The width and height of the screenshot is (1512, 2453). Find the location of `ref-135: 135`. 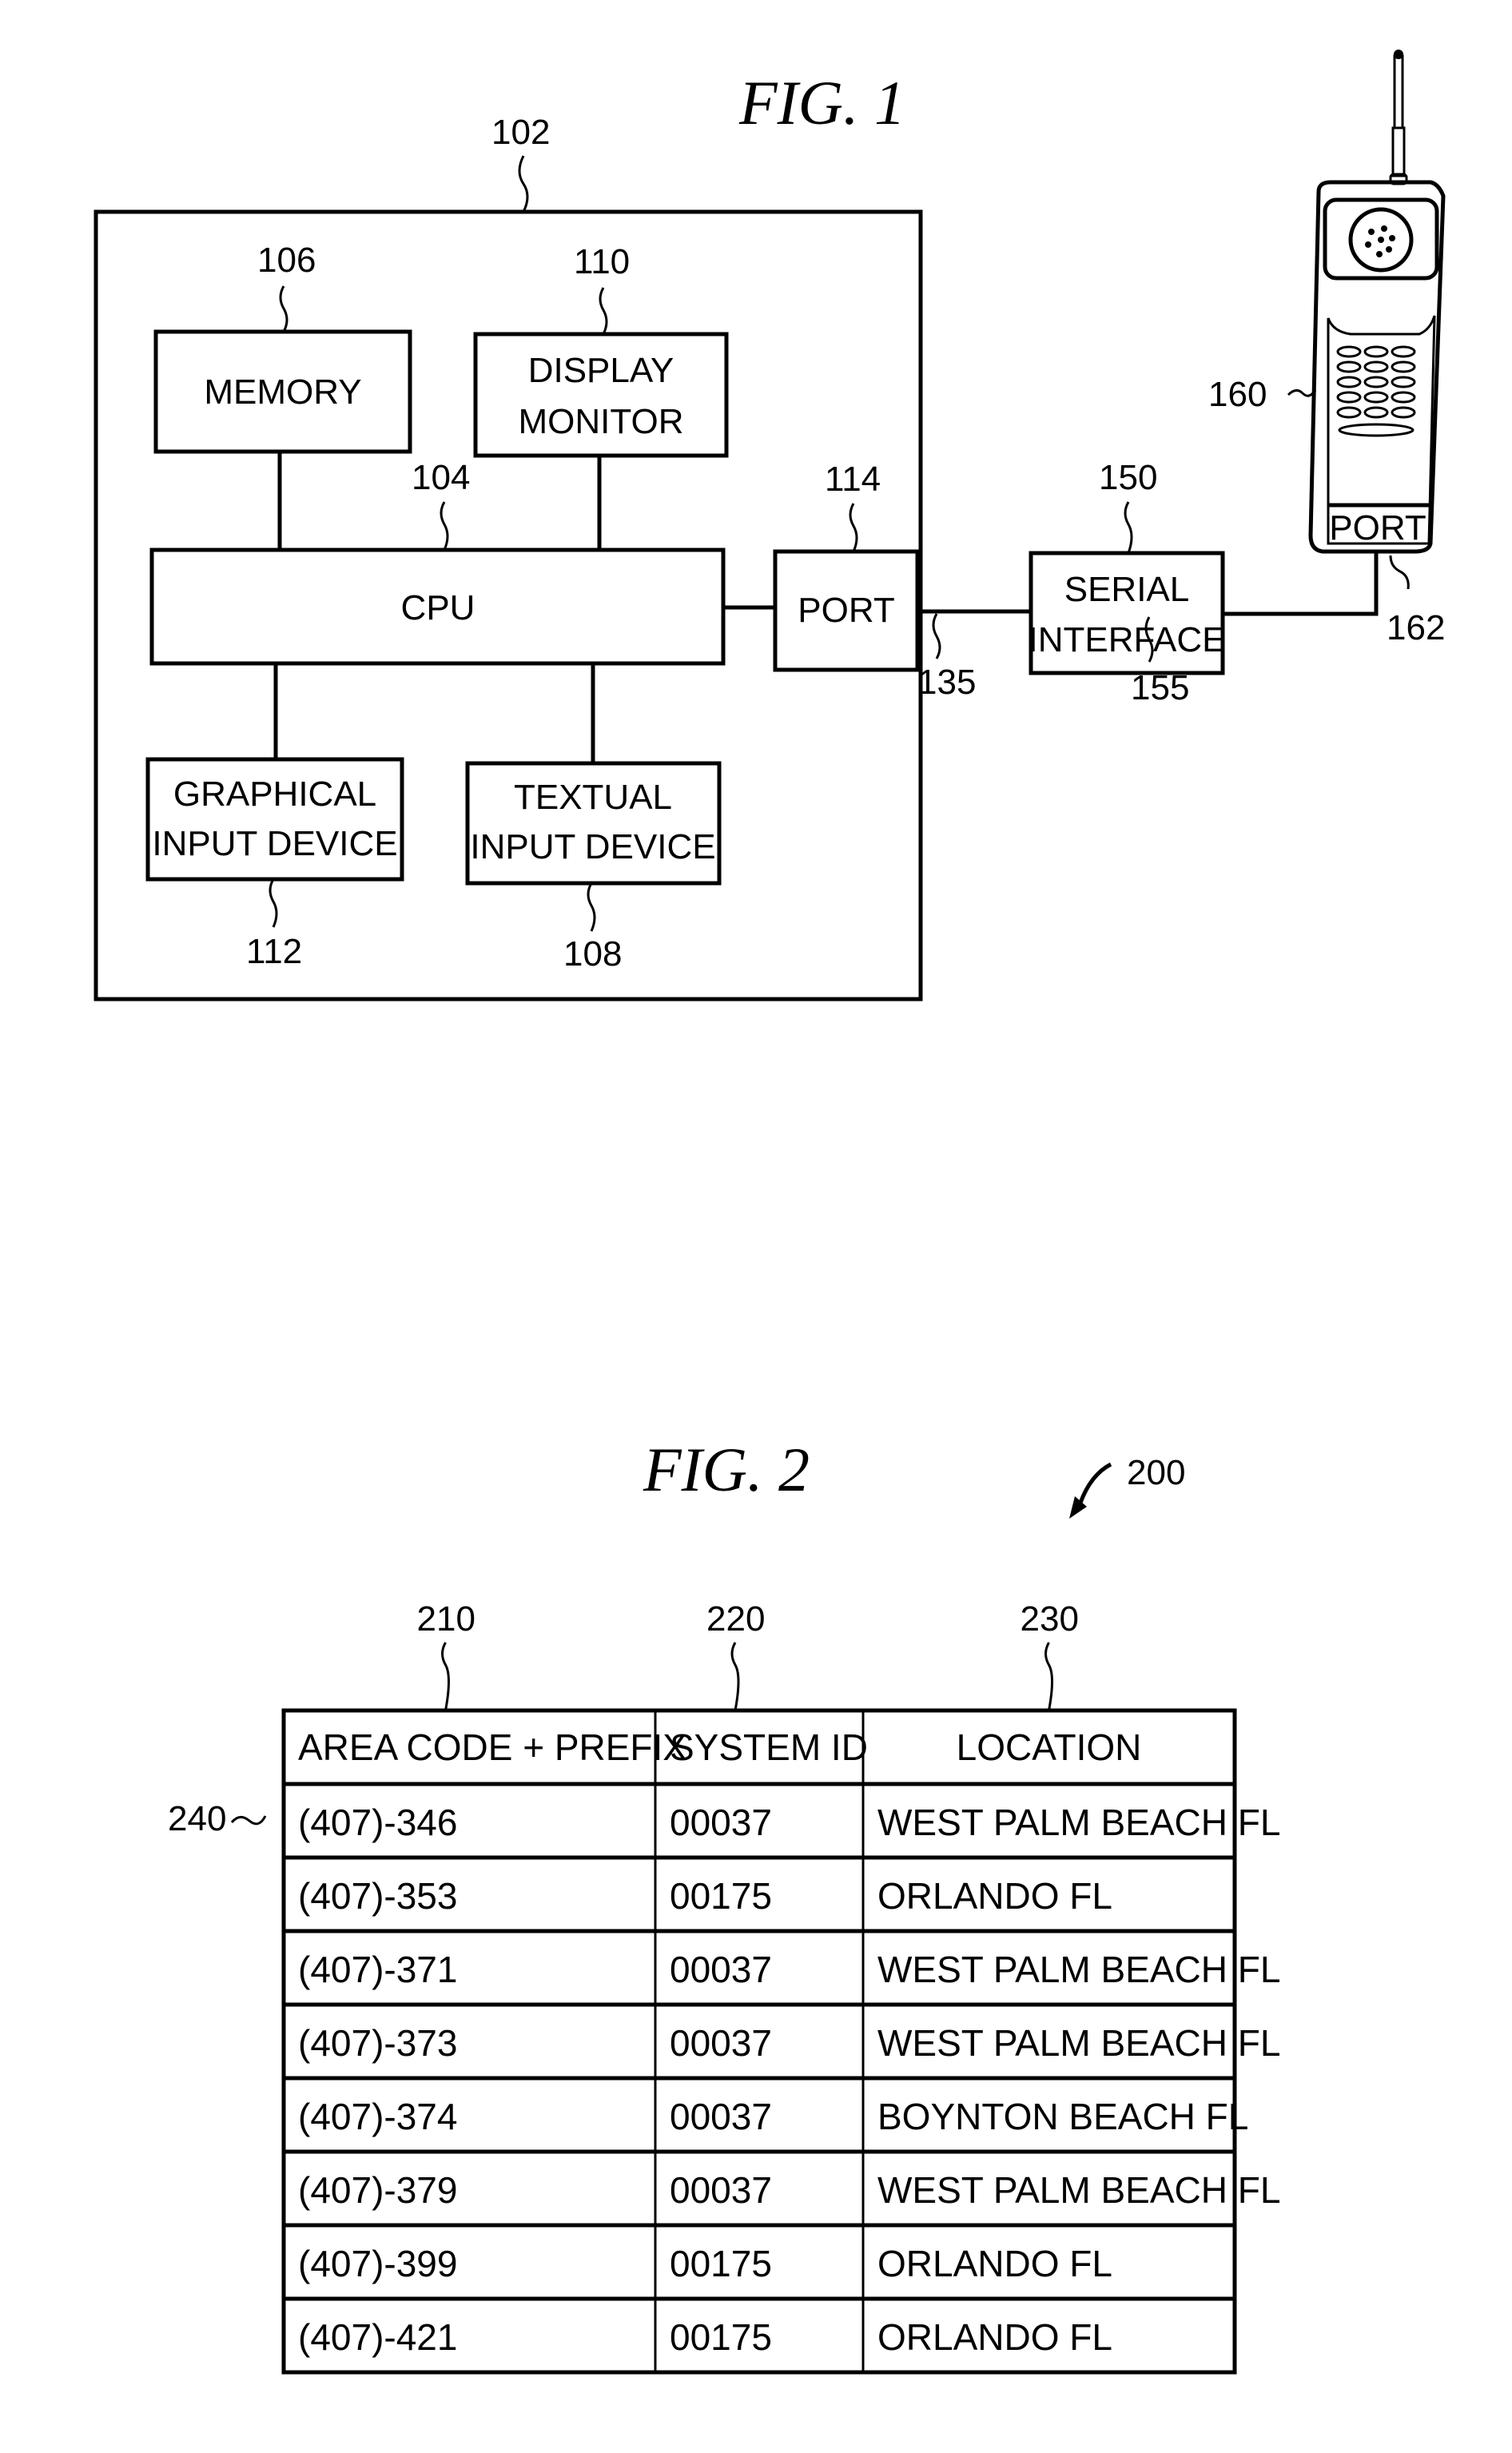

ref-135: 135 is located at coordinates (946, 682).